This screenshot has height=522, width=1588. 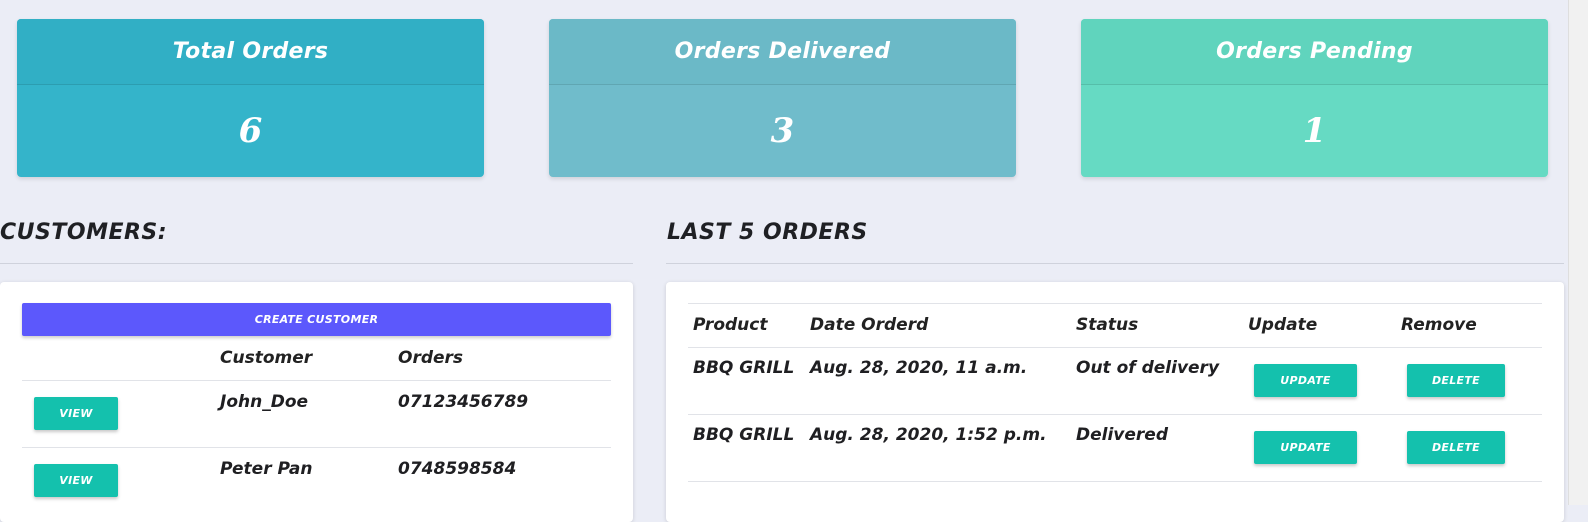 What do you see at coordinates (1148, 368) in the screenshot?
I see `order-status: Out of delivery` at bounding box center [1148, 368].